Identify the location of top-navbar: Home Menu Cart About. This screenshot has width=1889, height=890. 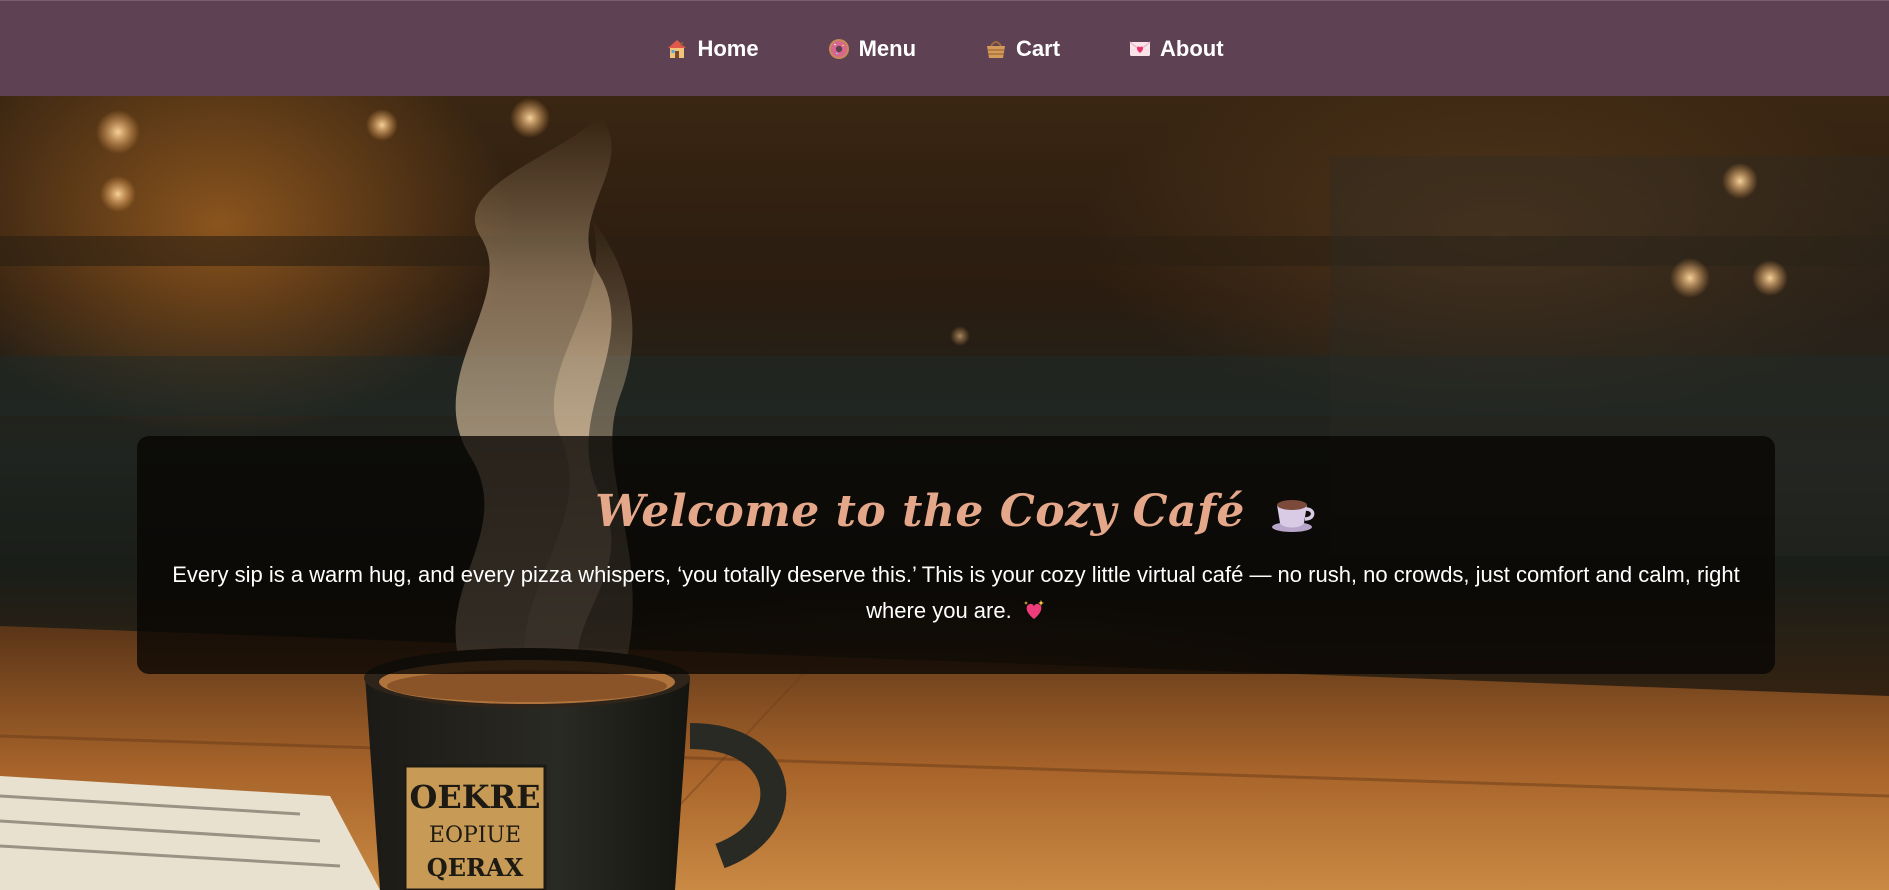
(944, 48).